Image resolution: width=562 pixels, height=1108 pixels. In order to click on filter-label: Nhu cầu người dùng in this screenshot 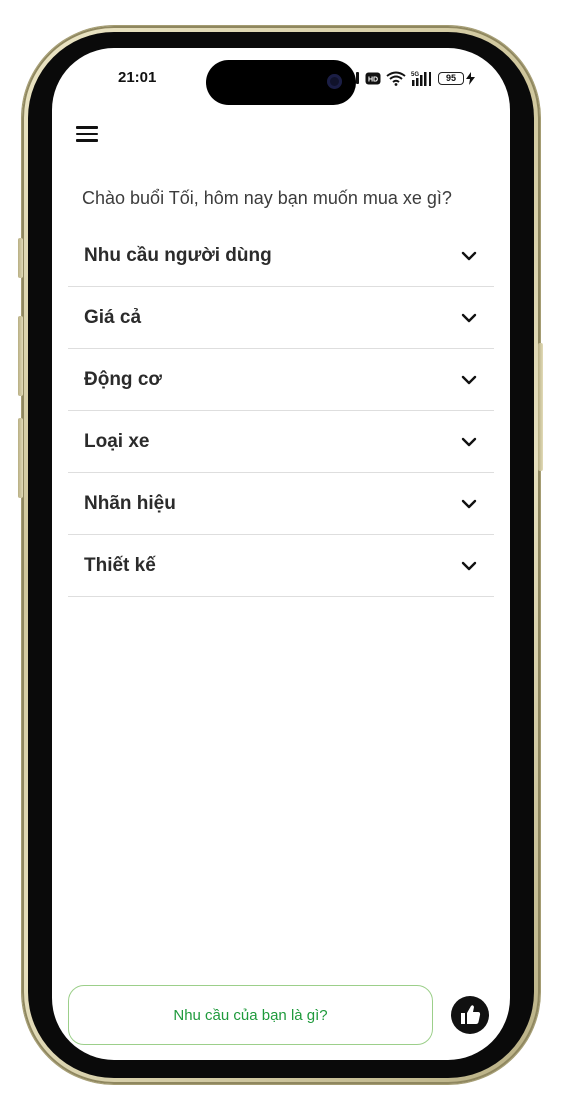, I will do `click(178, 255)`.